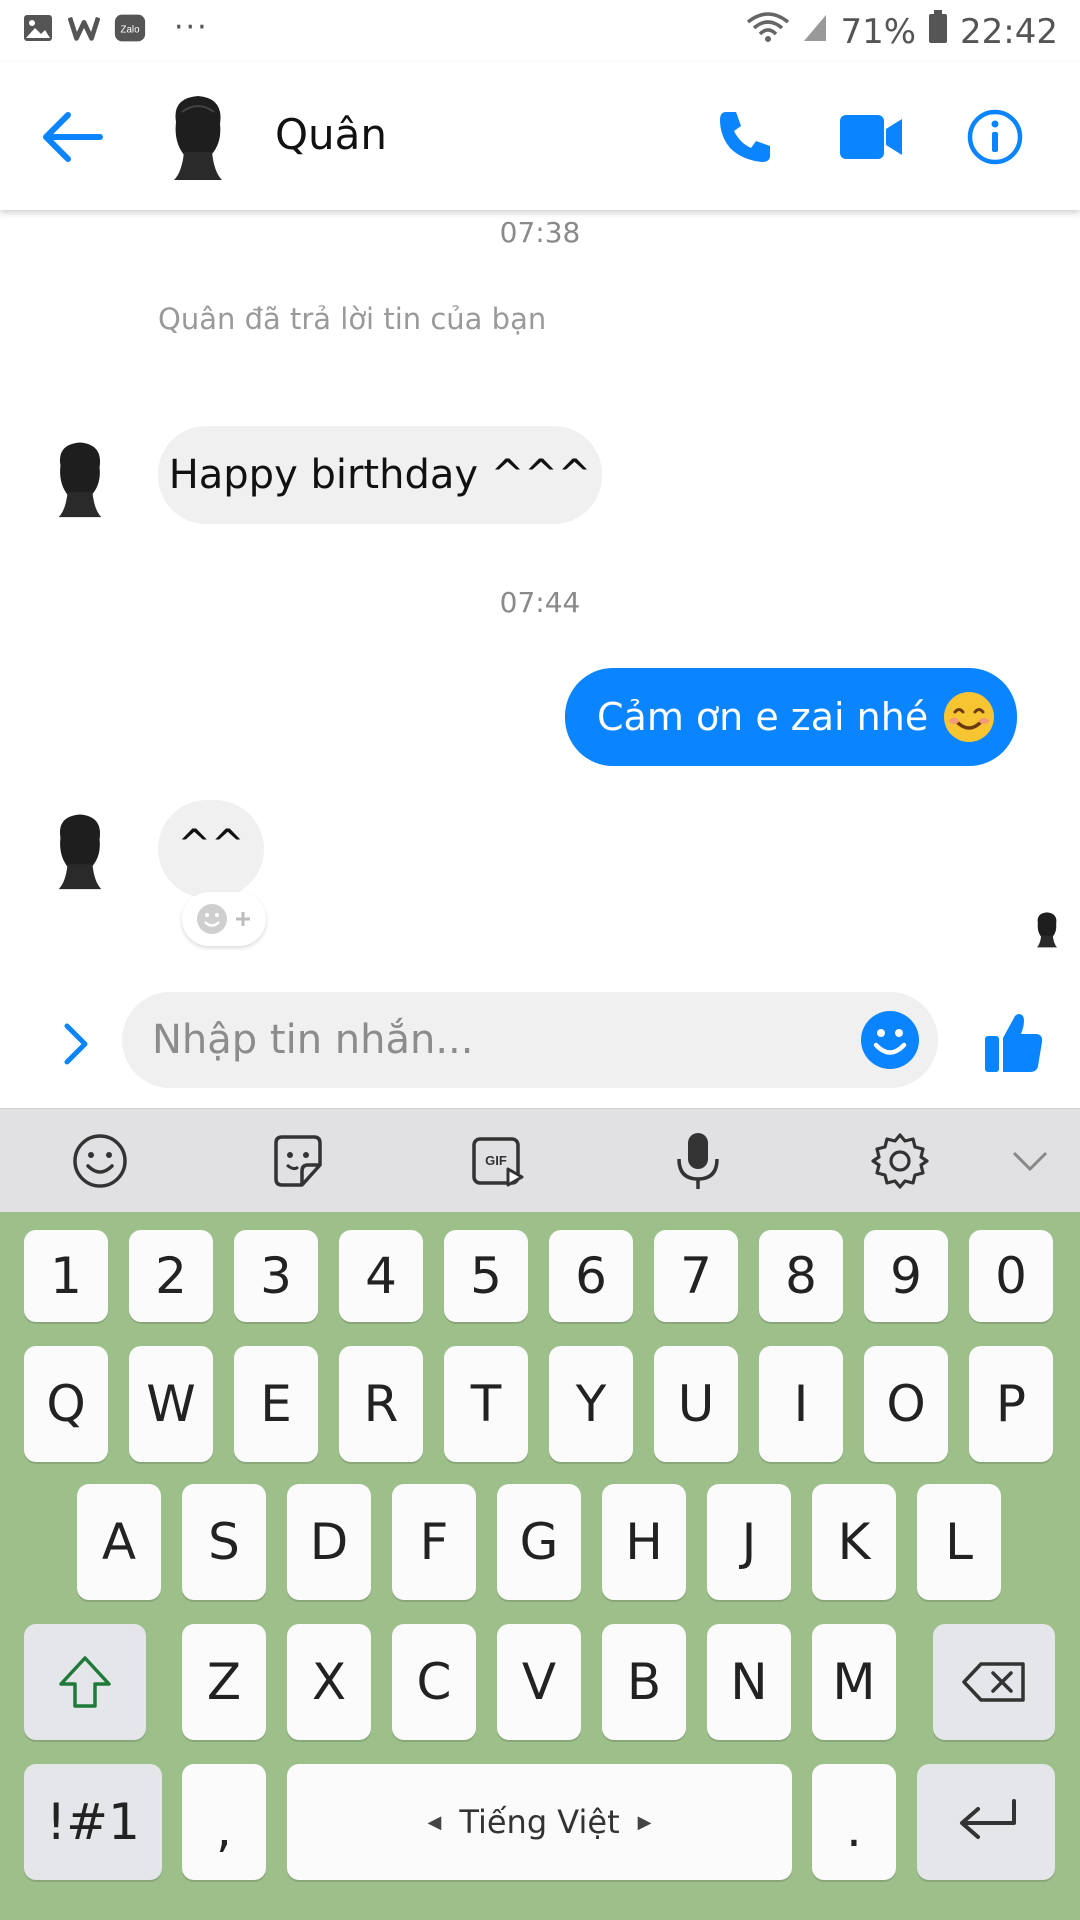  What do you see at coordinates (768, 31) in the screenshot?
I see `wifi-icon` at bounding box center [768, 31].